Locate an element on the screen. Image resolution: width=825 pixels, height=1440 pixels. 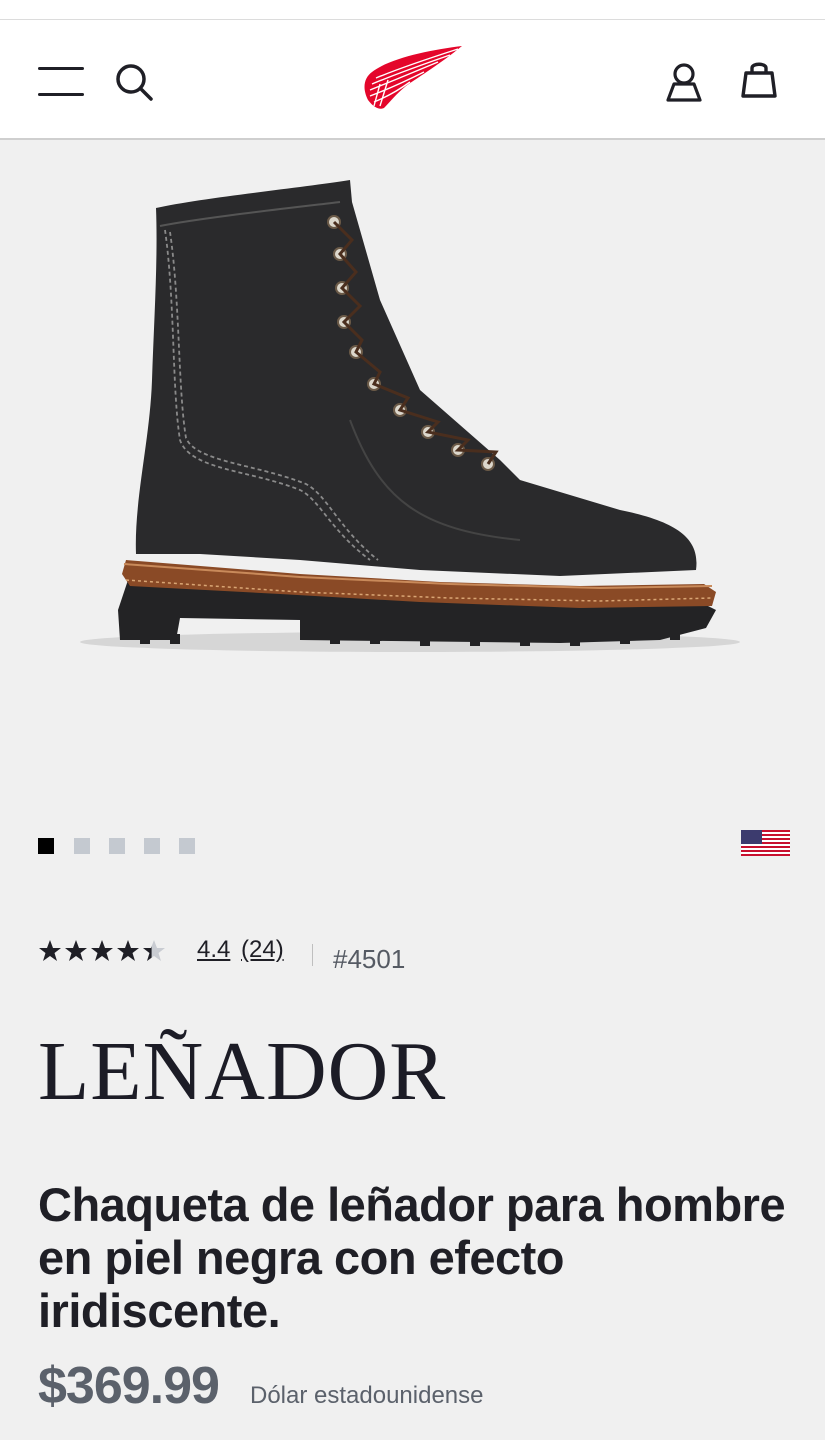
cart-button is located at coordinates (759, 80).